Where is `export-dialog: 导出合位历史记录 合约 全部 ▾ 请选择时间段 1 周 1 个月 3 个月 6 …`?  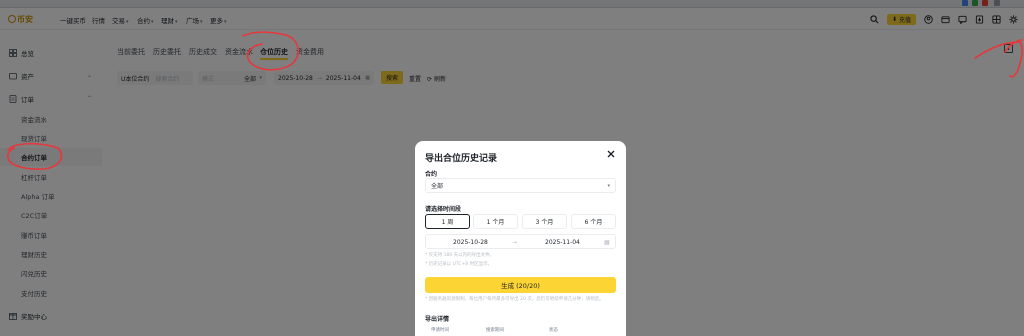
export-dialog: 导出合位历史记录 合约 全部 ▾ 请选择时间段 1 周 1 个月 3 个月 6 … is located at coordinates (520, 238).